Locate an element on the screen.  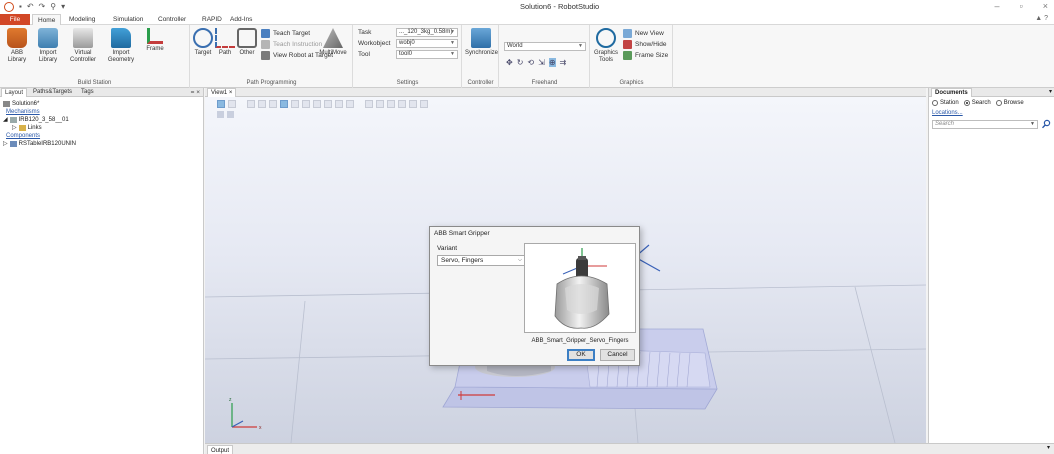
tree-item-station: Solution6* is located at coordinates (39, 104).